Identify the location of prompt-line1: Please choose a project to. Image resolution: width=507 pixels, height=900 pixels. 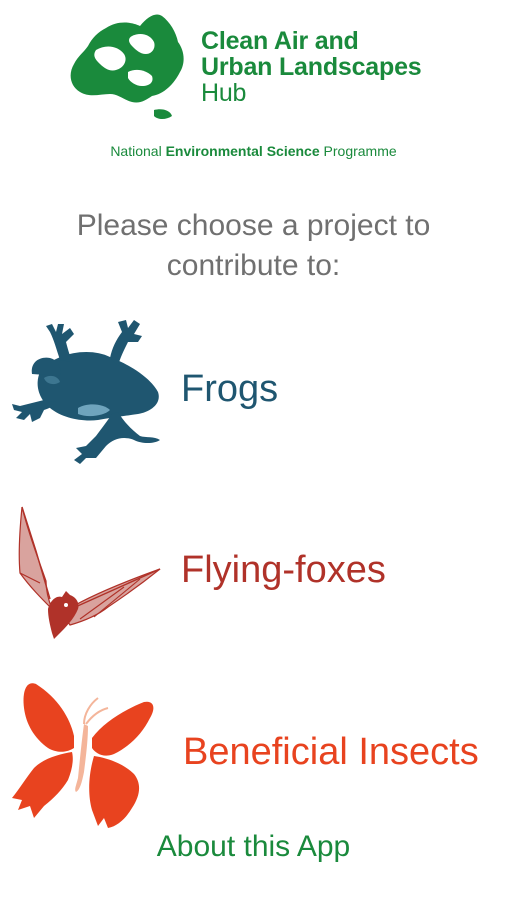
(253, 225).